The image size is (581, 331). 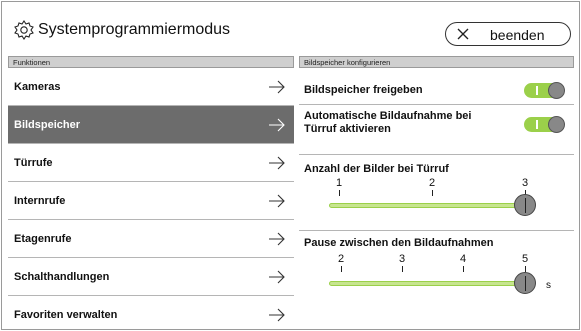 What do you see at coordinates (517, 35) in the screenshot?
I see `exit-button-label: beenden` at bounding box center [517, 35].